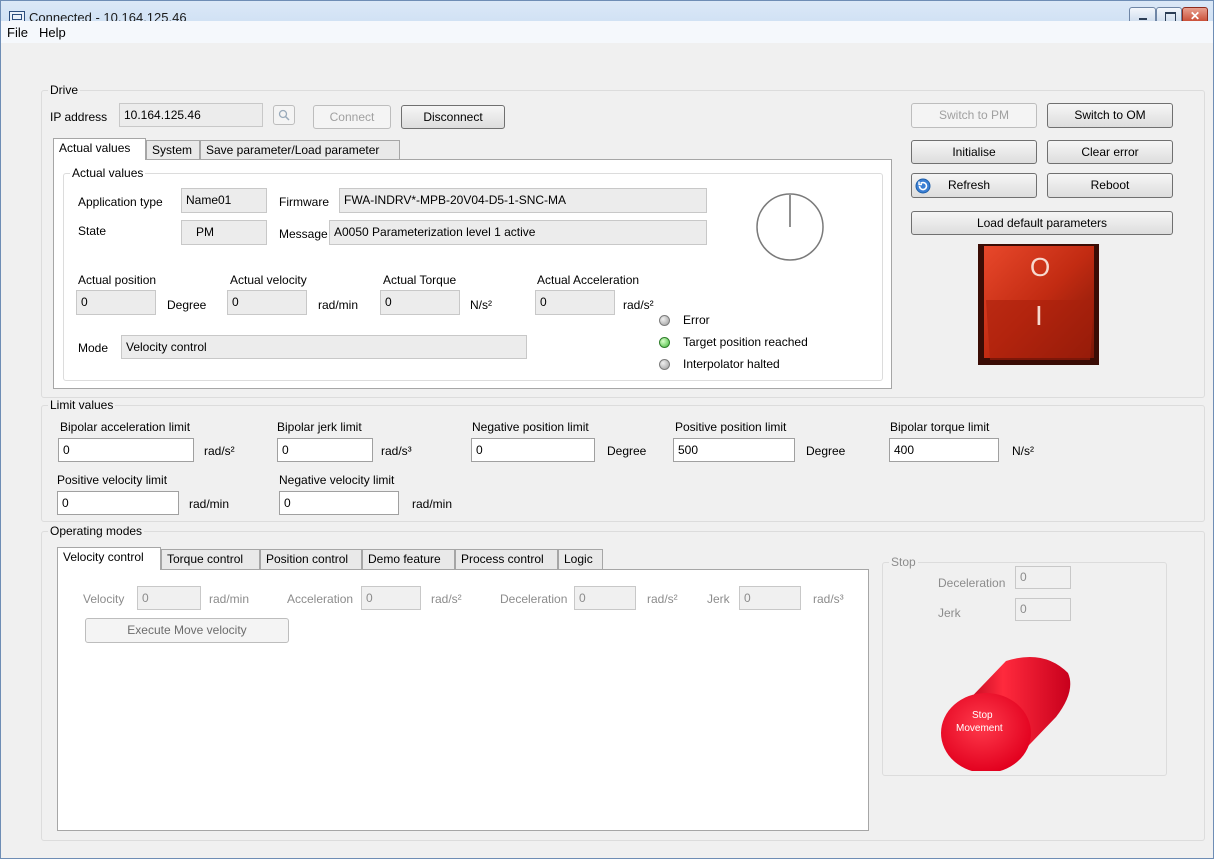 The width and height of the screenshot is (1214, 859). I want to click on application-type-field: Name01, so click(224, 200).